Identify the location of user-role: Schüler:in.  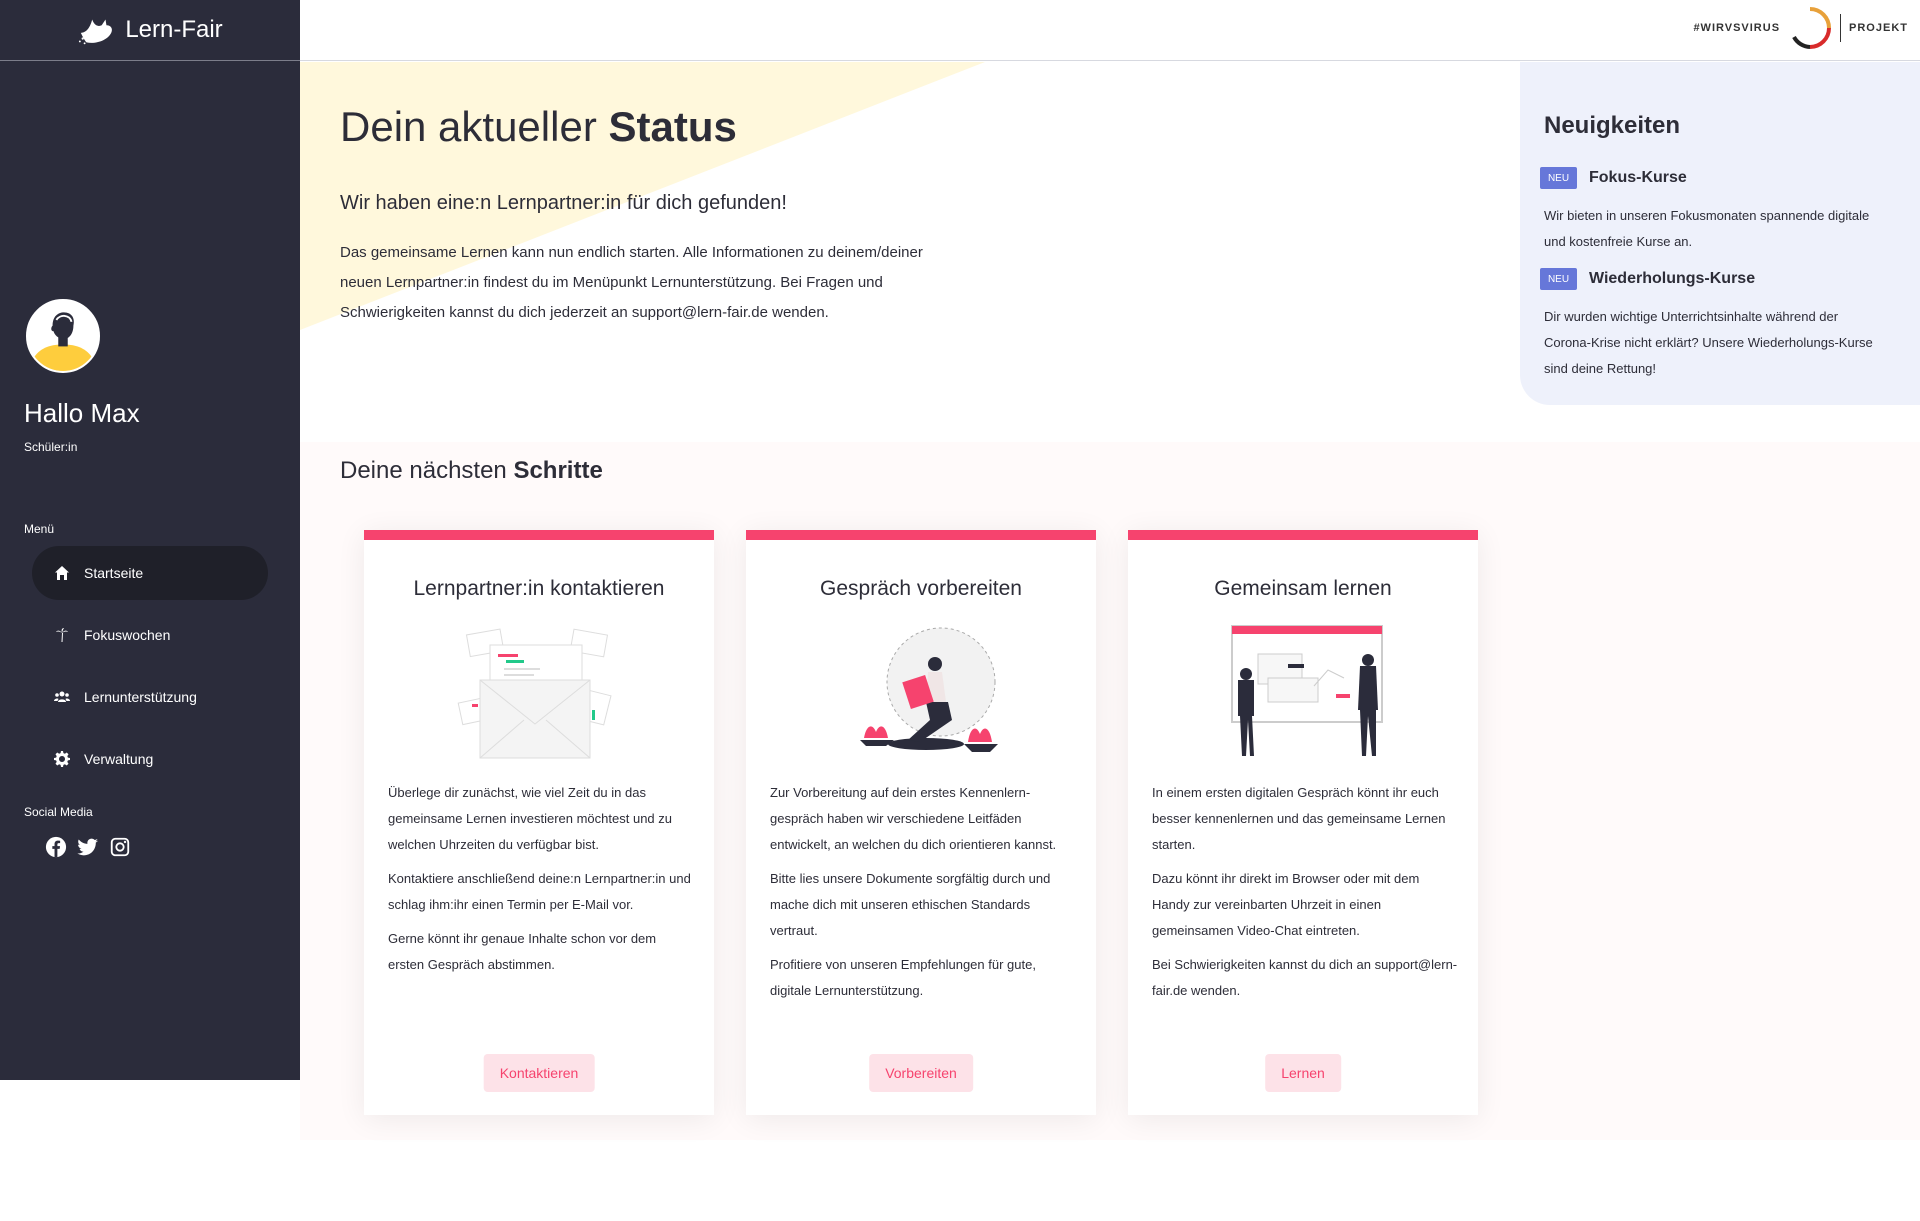
(51, 447).